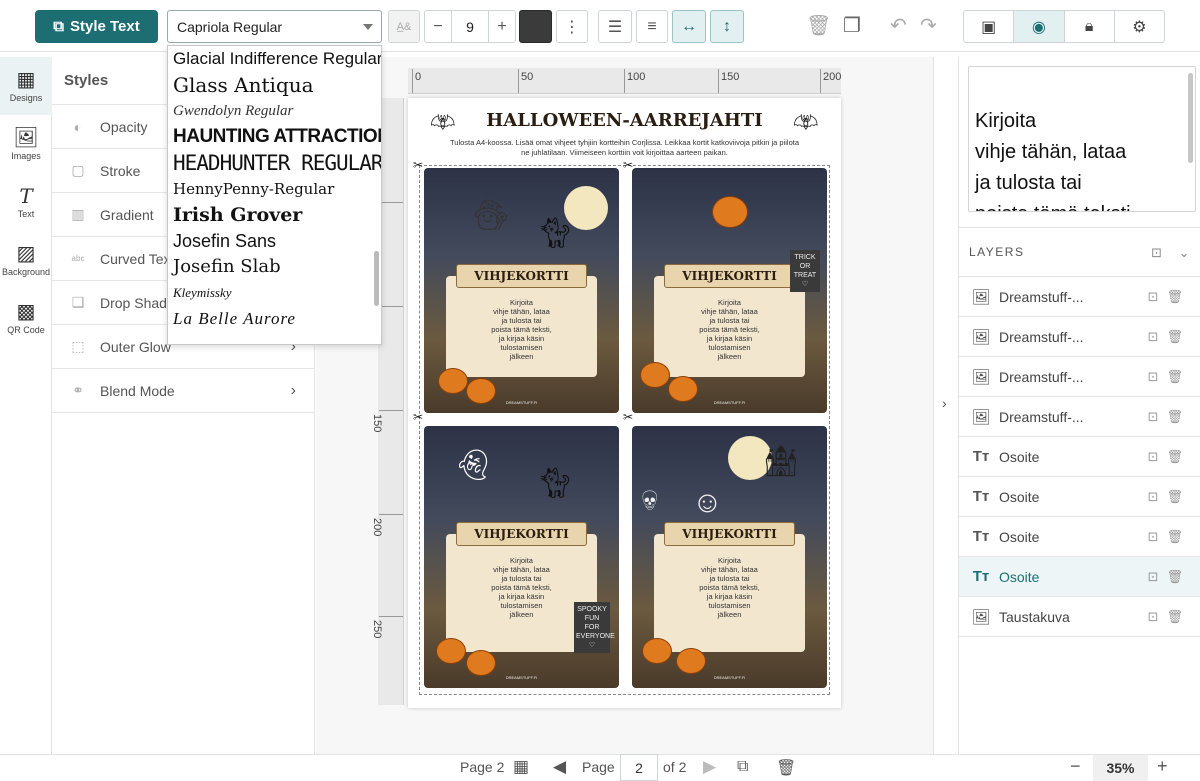 This screenshot has height=781, width=1200. I want to click on font-size-increase-button: +, so click(502, 26).